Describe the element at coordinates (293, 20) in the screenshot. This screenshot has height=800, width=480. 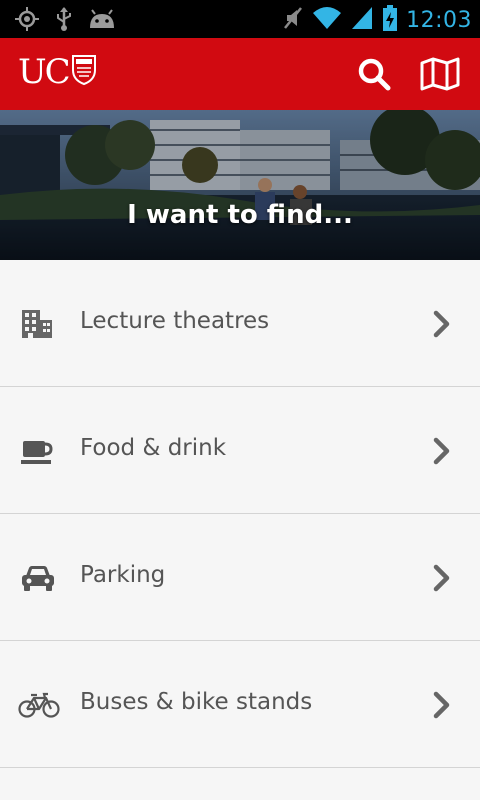
I see `mute-icon` at that location.